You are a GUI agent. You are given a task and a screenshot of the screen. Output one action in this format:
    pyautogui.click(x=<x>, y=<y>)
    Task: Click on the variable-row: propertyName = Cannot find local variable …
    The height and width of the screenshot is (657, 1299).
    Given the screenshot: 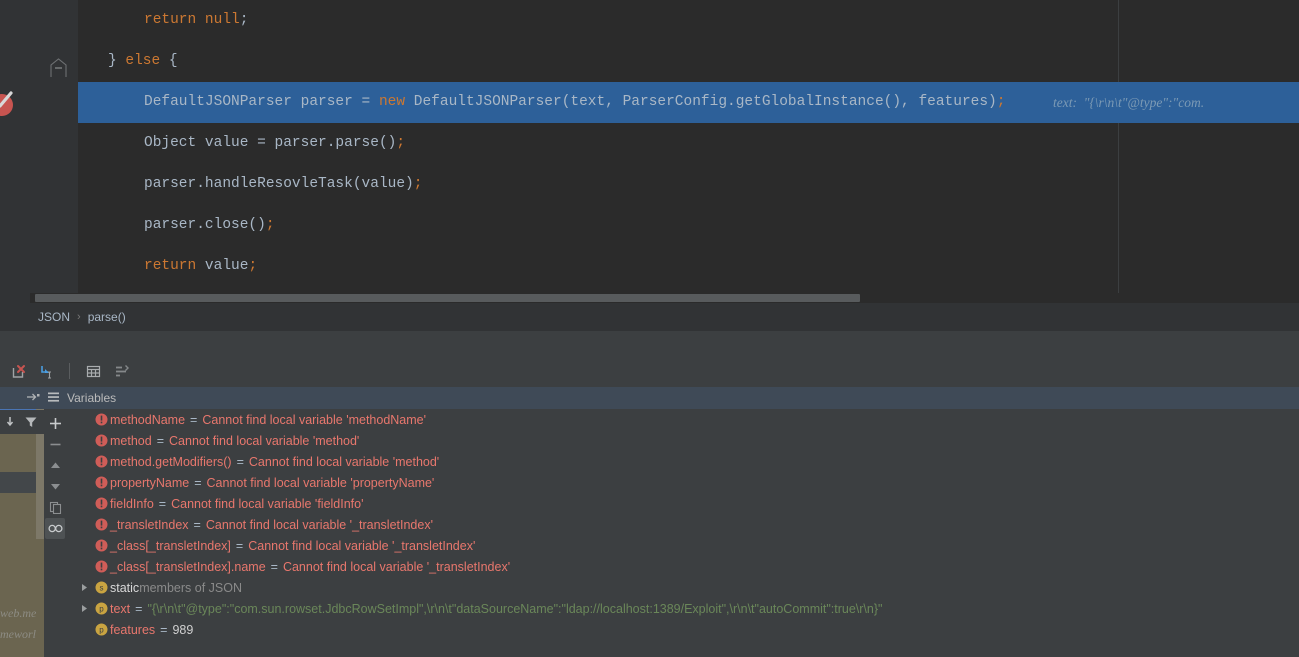 What is the action you would take?
    pyautogui.click(x=682, y=482)
    